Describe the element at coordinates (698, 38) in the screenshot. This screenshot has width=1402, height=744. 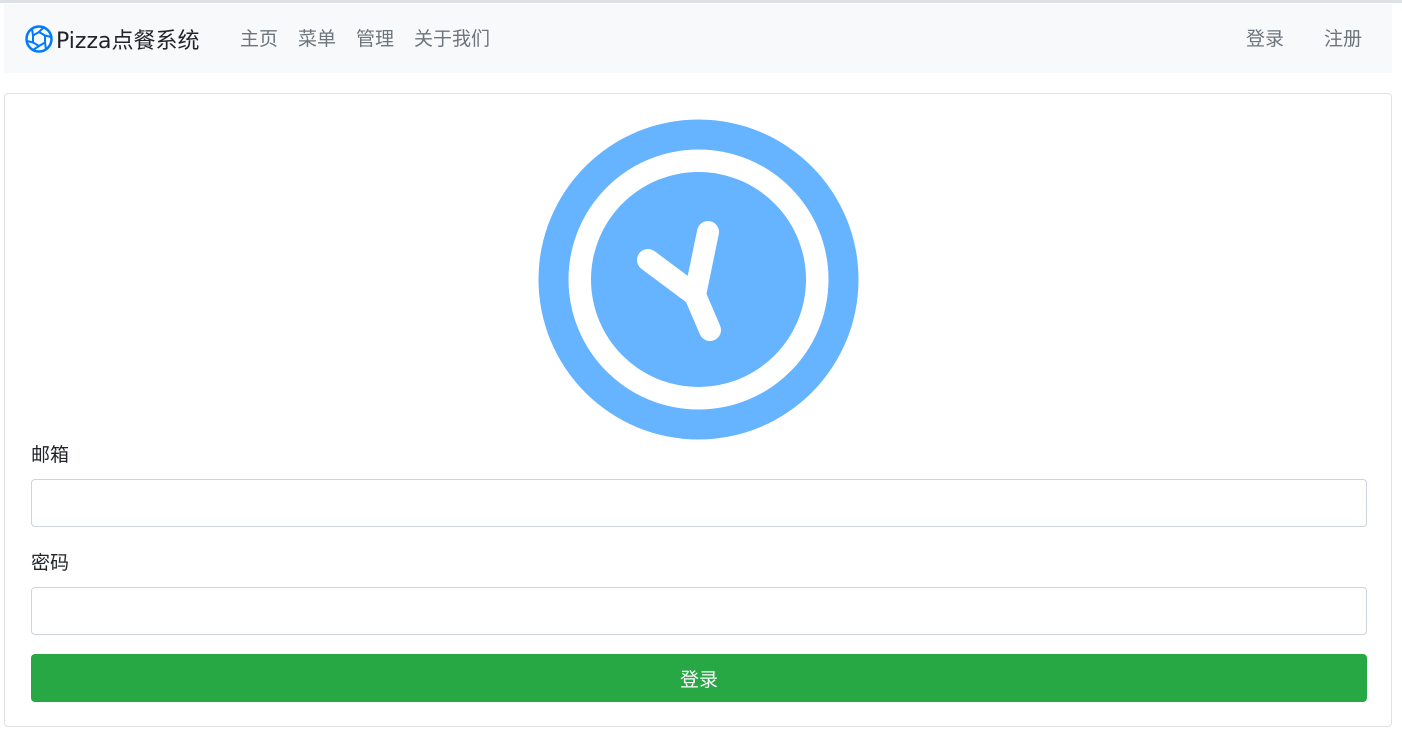
I see `navbar: Pizza点餐系统 主页 菜单 管理 关于我们 登录 注册` at that location.